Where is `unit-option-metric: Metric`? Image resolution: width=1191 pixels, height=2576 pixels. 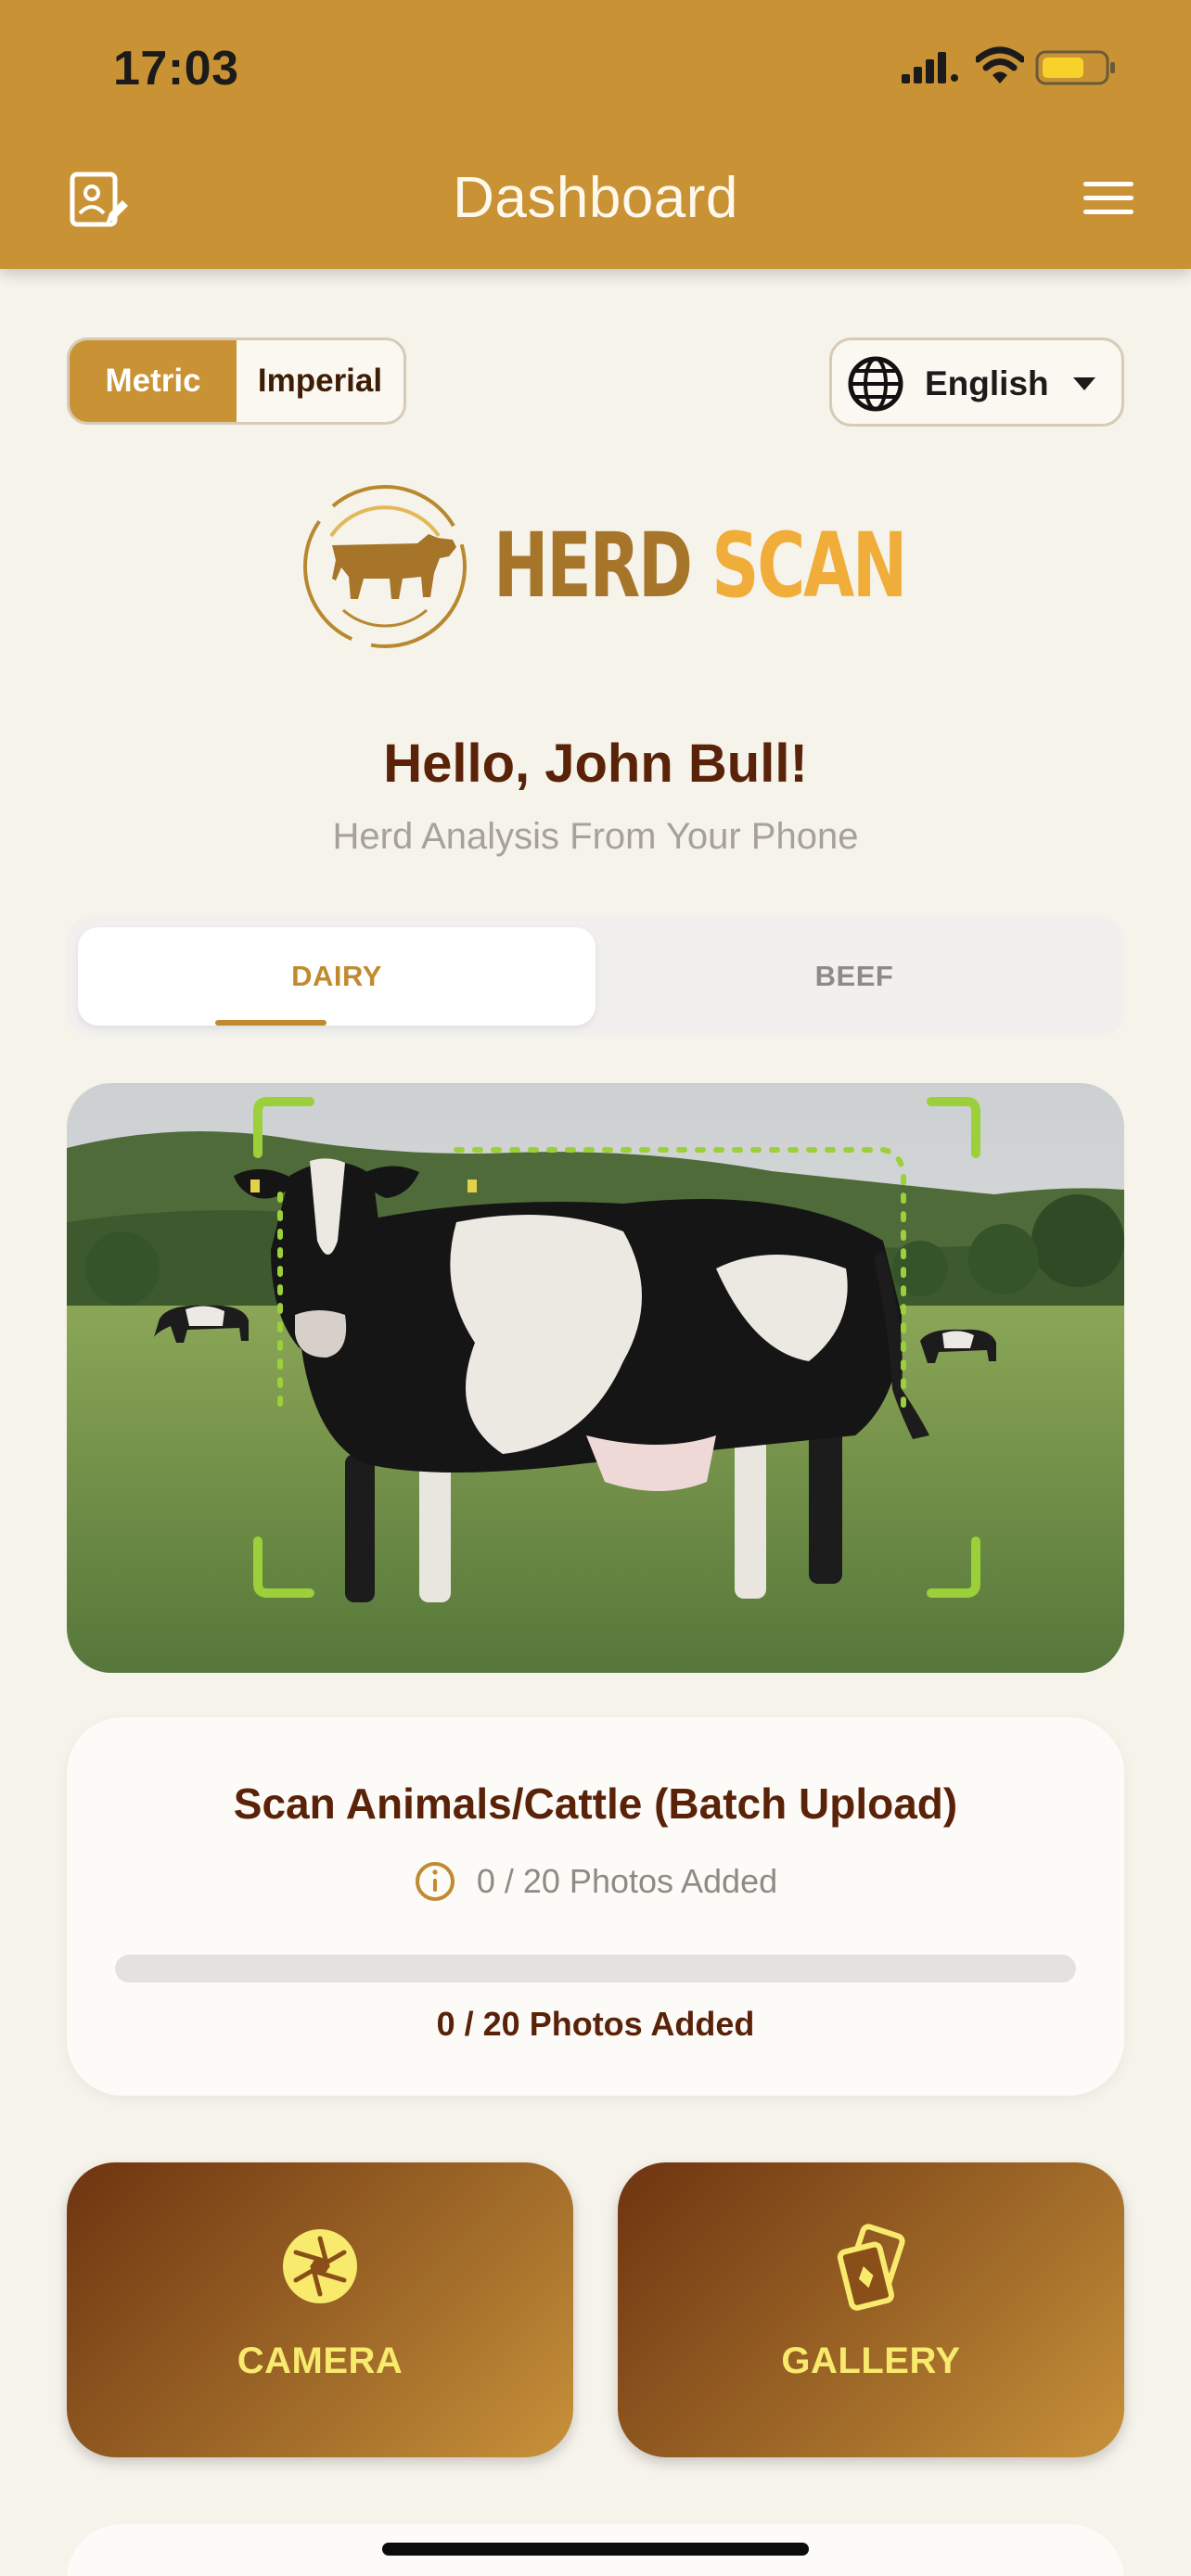
unit-option-metric: Metric is located at coordinates (153, 381).